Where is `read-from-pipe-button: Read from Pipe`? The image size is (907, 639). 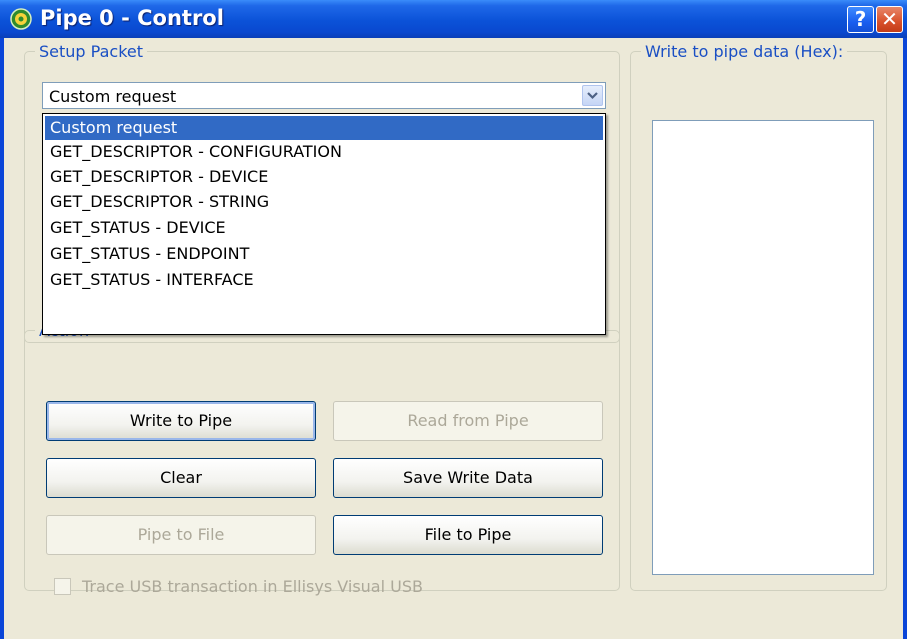 read-from-pipe-button: Read from Pipe is located at coordinates (468, 421).